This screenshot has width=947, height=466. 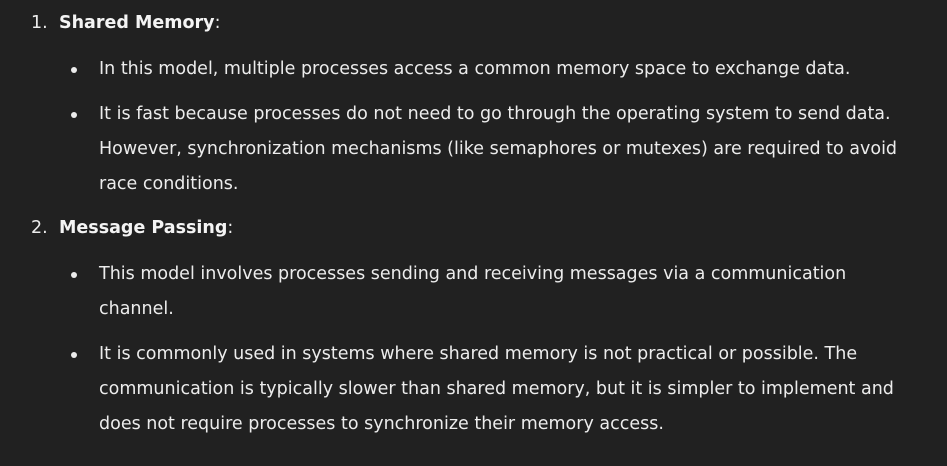 I want to click on list-item-title: Message Passing:, so click(x=146, y=228).